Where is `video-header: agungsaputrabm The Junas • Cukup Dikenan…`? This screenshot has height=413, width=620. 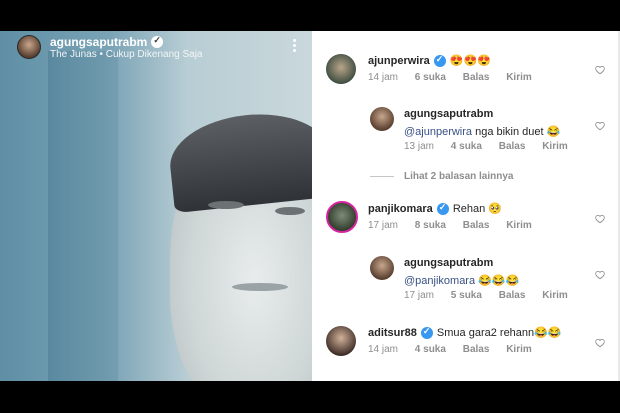
video-header: agungsaputrabm The Junas • Cukup Dikenan… is located at coordinates (156, 51).